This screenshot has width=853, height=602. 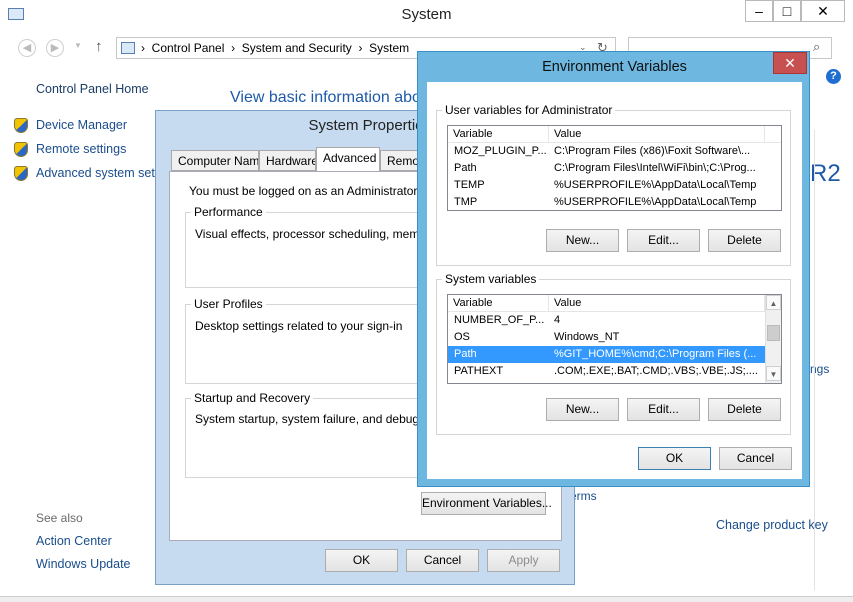 I want to click on tab-hardware: Hardware, so click(x=287, y=160).